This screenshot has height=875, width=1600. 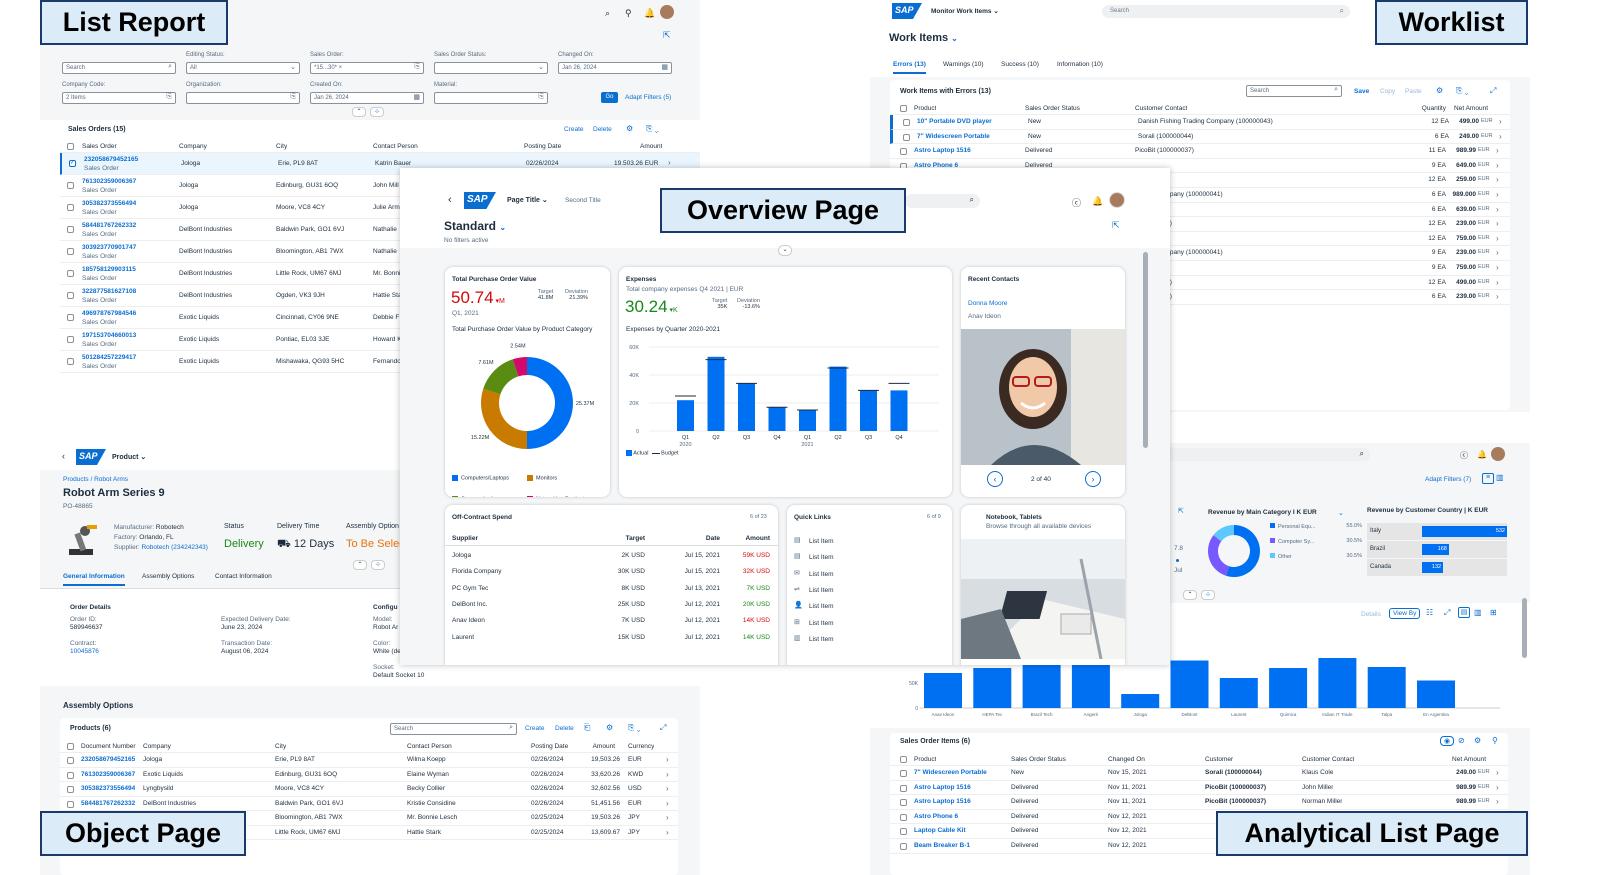 I want to click on document-link: 305382373556494, so click(x=108, y=788).